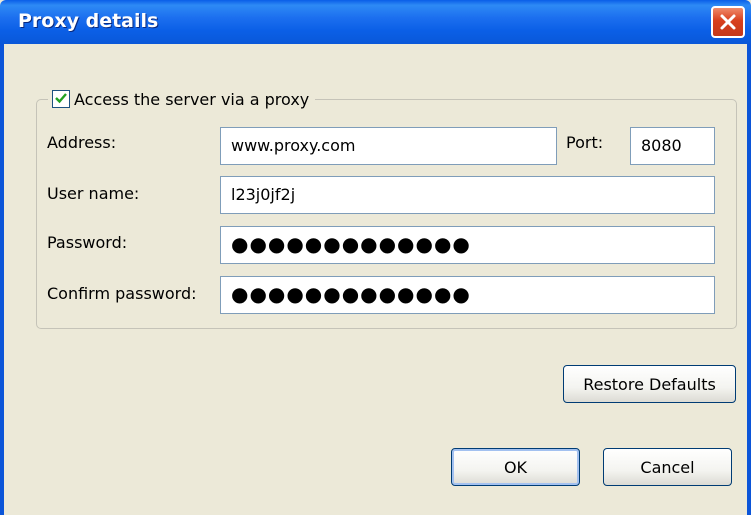  Describe the element at coordinates (649, 384) in the screenshot. I see `restore-defaults-button: Restore Defaults` at that location.